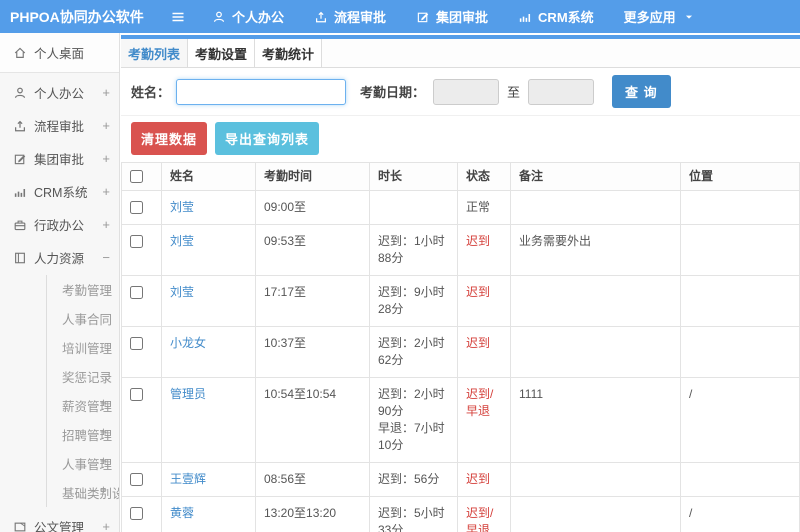 The width and height of the screenshot is (800, 532). Describe the element at coordinates (740, 420) in the screenshot. I see `location-cell: /` at that location.